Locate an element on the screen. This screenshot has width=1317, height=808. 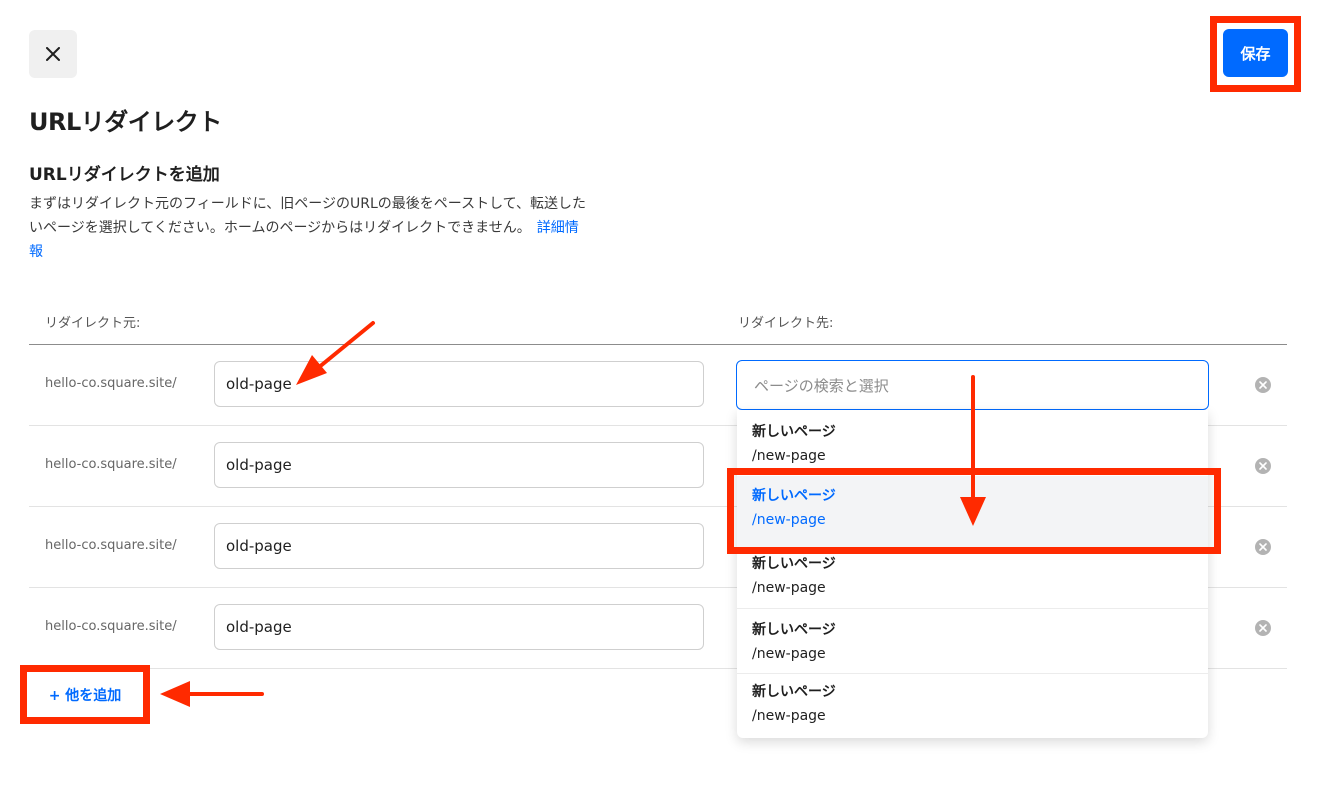
close-icon is located at coordinates (53, 54).